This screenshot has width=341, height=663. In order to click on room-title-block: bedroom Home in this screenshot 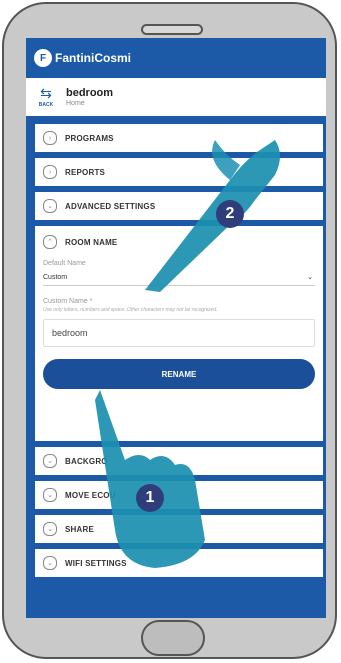, I will do `click(89, 97)`.